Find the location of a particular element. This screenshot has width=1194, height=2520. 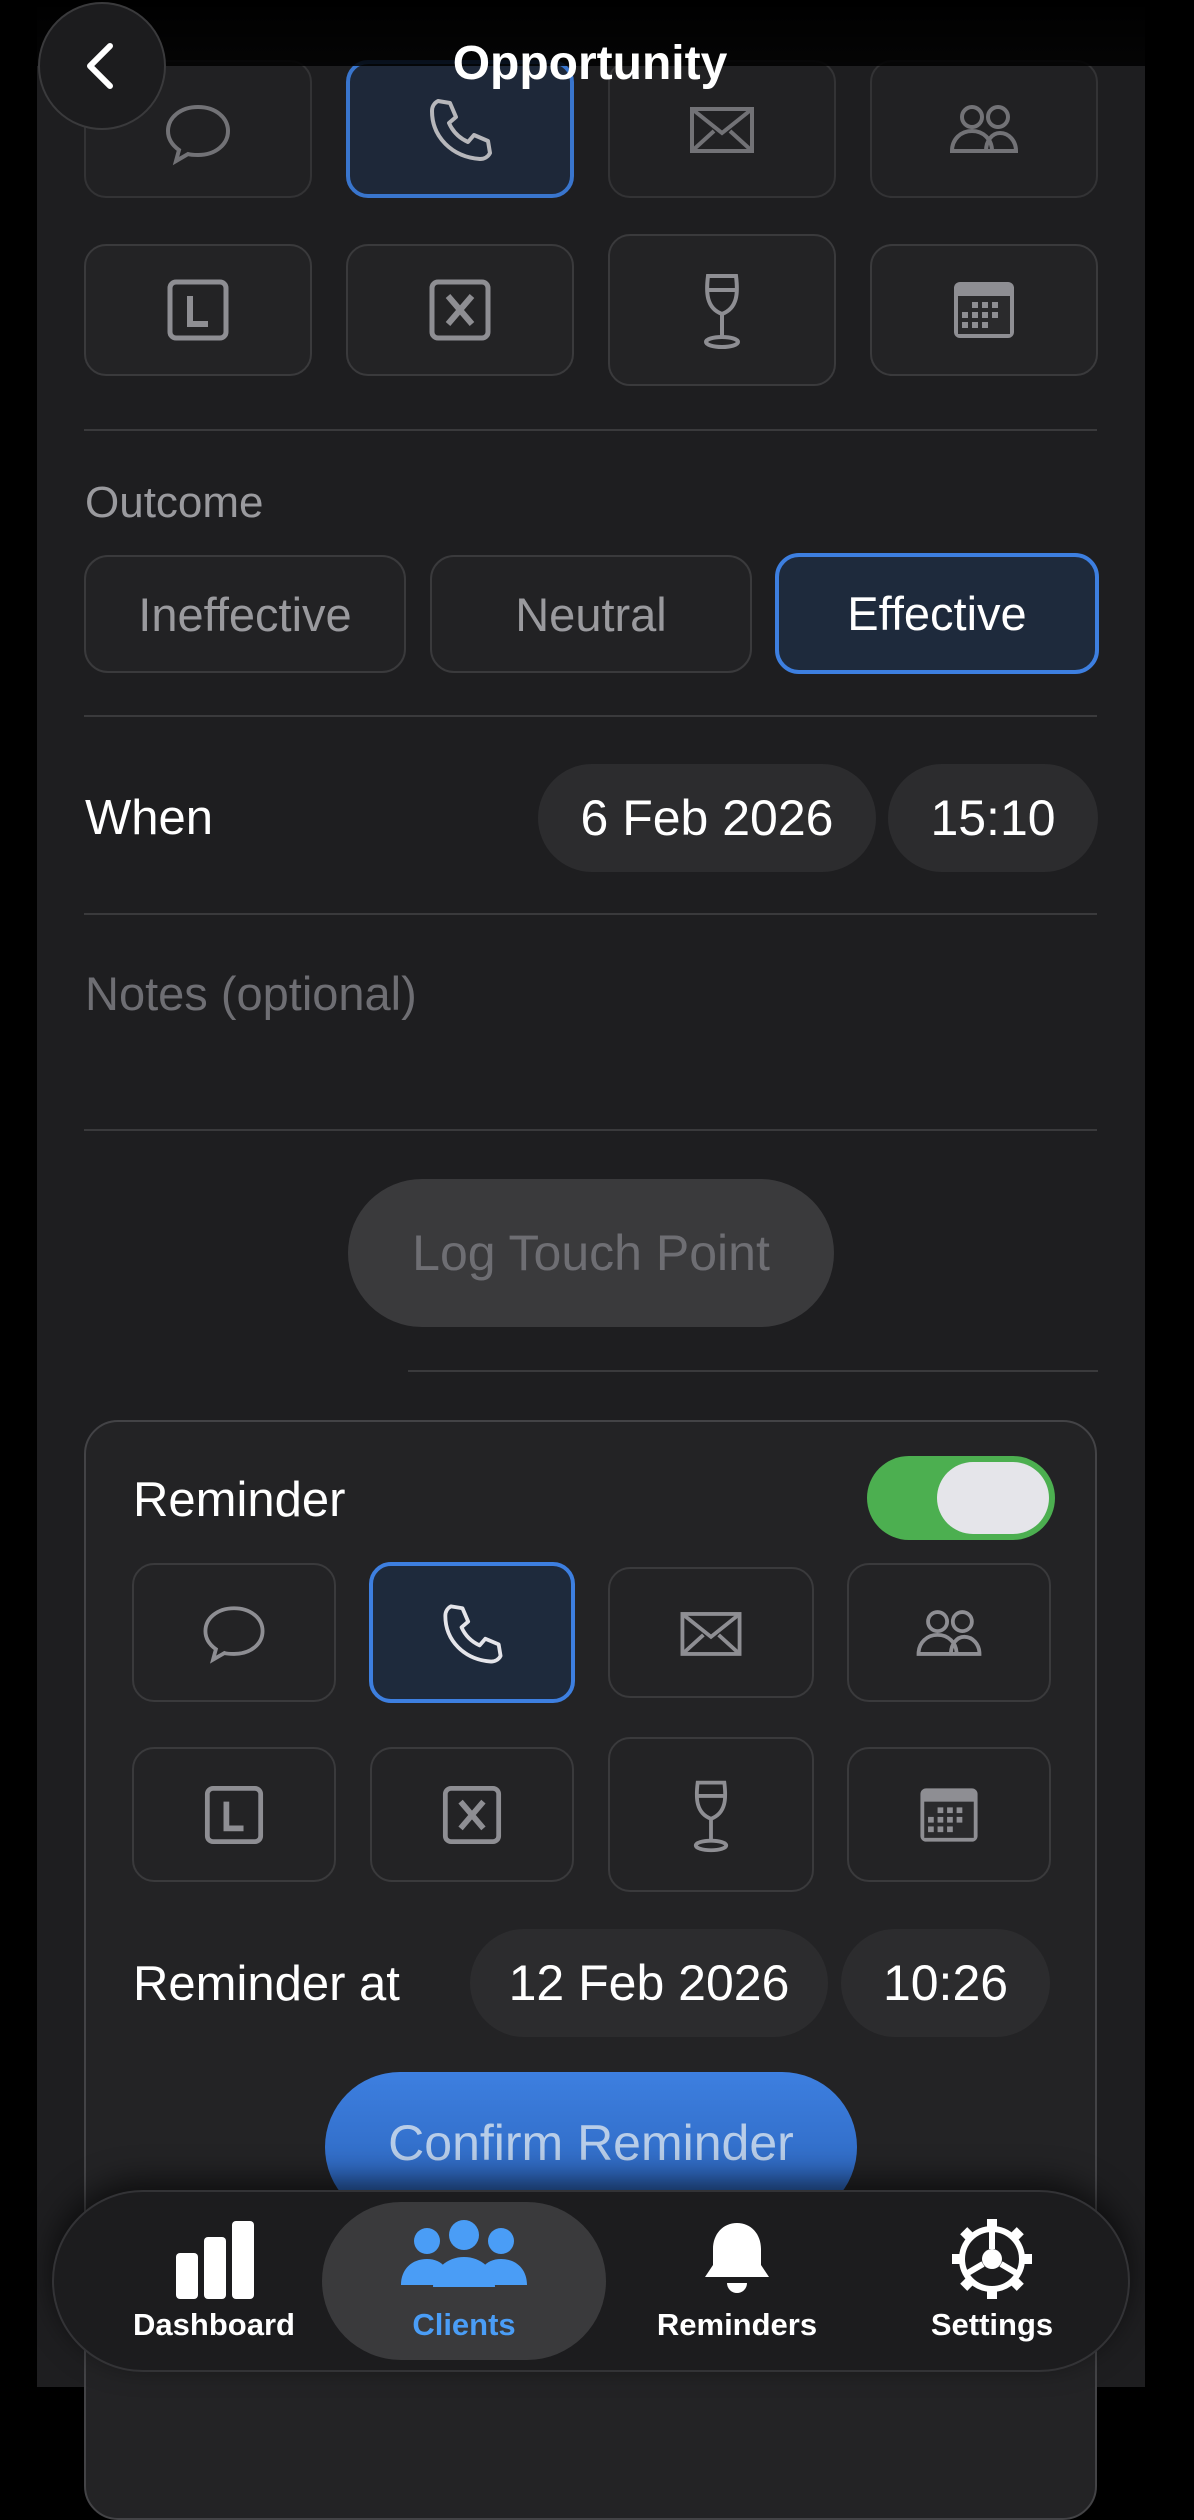

tab-reminders-label: Reminders is located at coordinates (737, 2324).